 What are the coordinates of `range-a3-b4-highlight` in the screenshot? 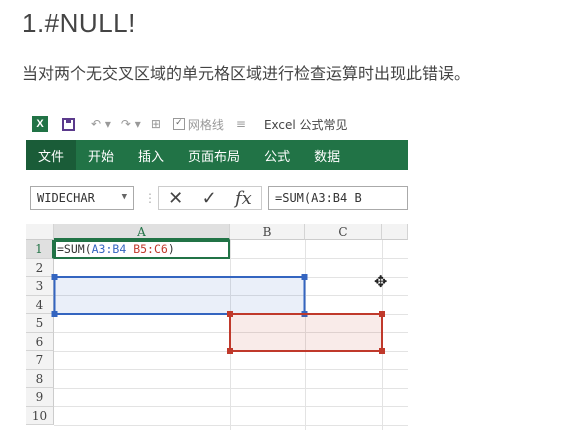 It's located at (179, 295).